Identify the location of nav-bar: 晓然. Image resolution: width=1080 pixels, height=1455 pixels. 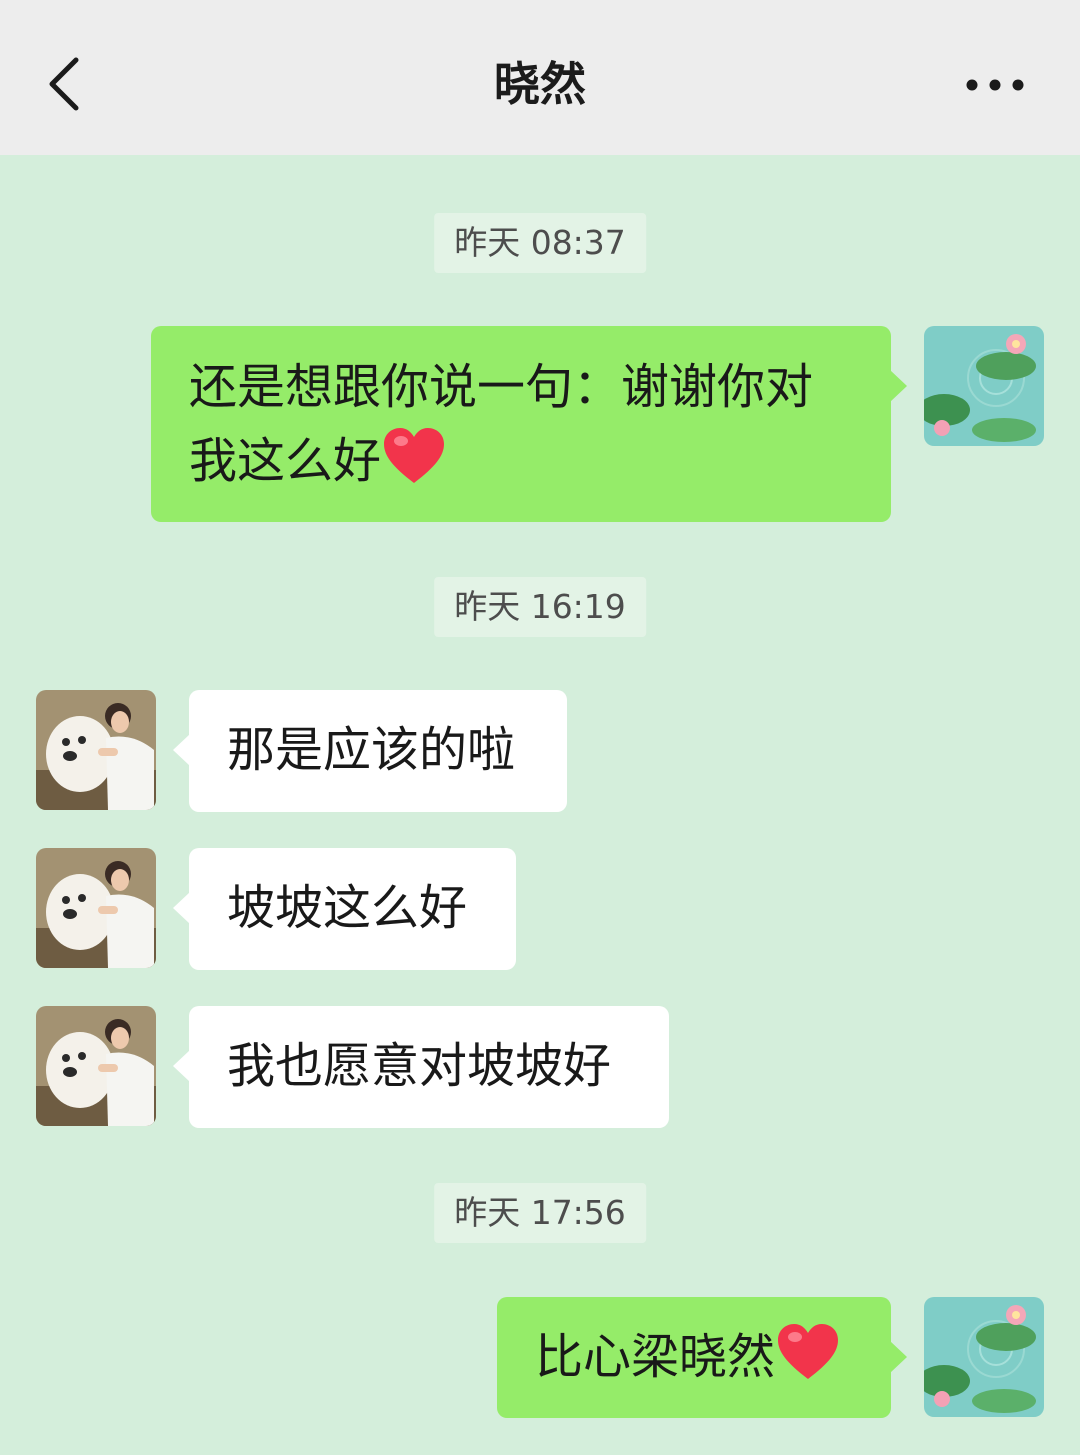
(540, 77).